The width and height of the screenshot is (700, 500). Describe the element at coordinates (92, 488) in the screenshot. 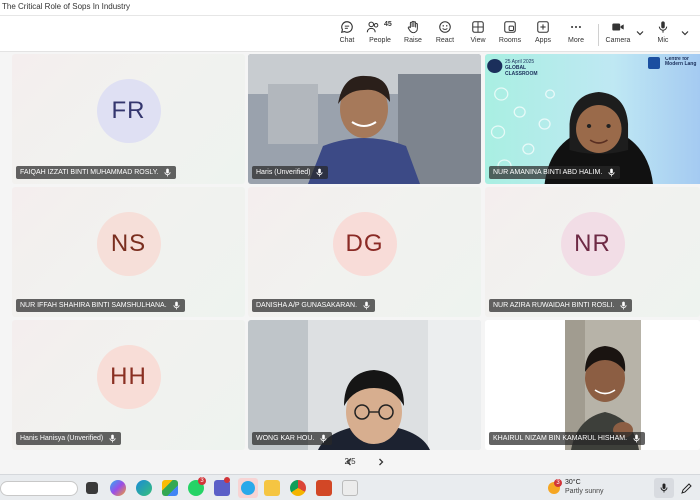

I see `task-view-icon` at that location.